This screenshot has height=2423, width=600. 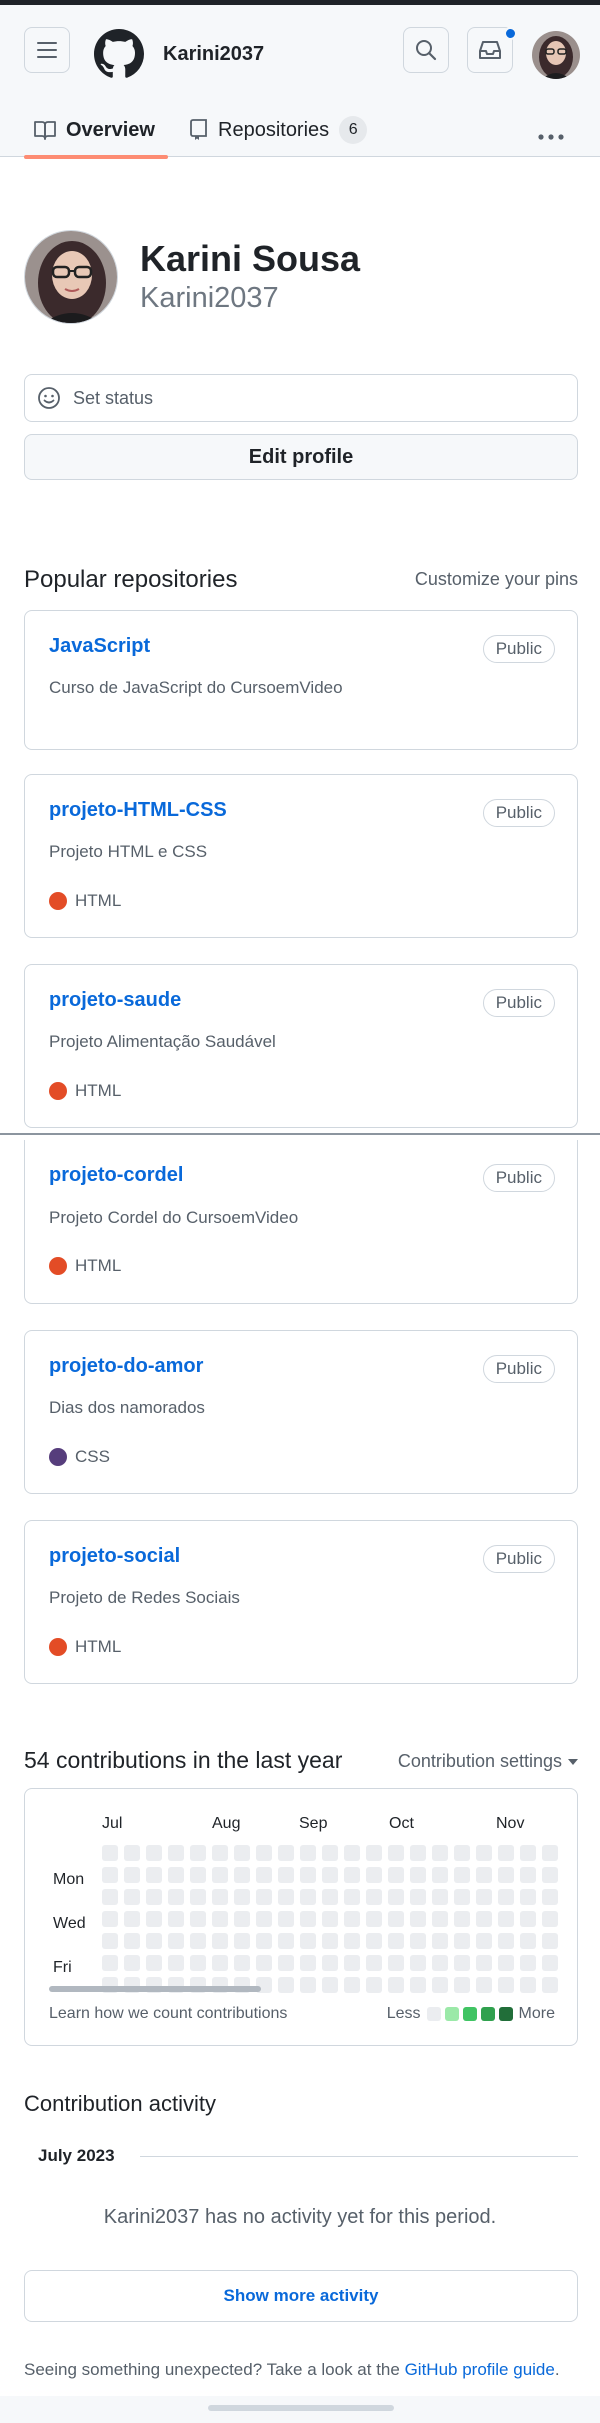 What do you see at coordinates (551, 132) in the screenshot?
I see `more-options-button` at bounding box center [551, 132].